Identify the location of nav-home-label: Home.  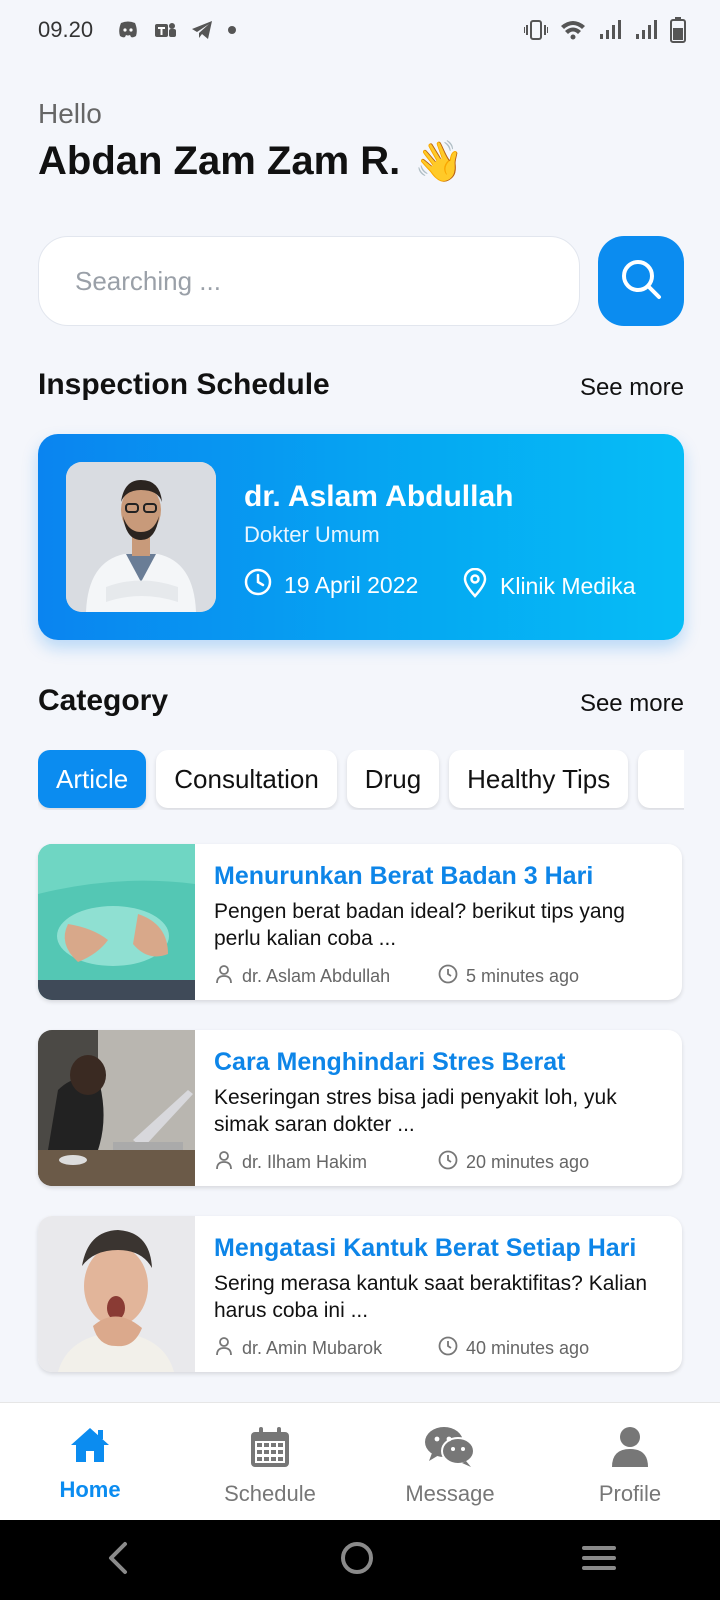
(90, 1489).